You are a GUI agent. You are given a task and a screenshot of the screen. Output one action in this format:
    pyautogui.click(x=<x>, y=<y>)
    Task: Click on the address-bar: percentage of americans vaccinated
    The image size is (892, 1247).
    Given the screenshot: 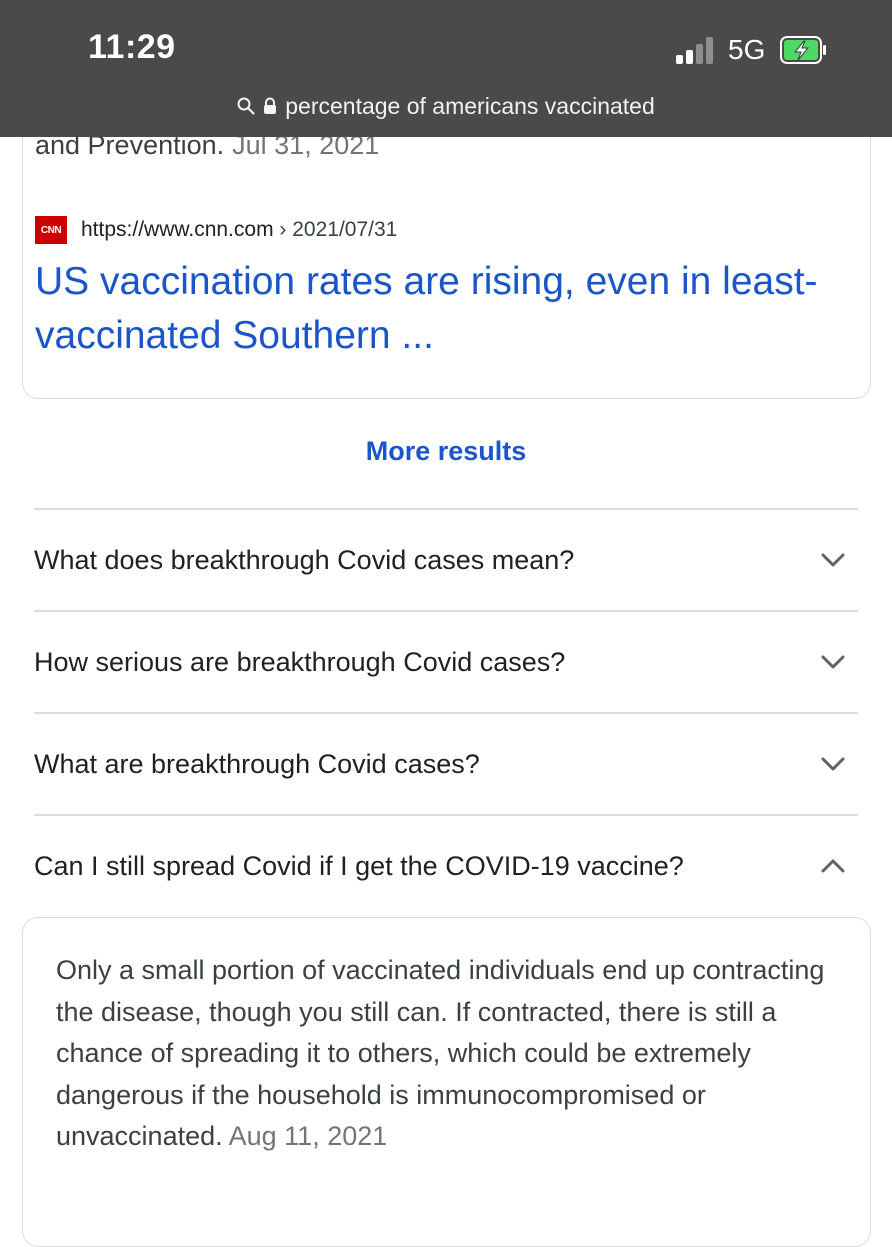 What is the action you would take?
    pyautogui.click(x=446, y=106)
    